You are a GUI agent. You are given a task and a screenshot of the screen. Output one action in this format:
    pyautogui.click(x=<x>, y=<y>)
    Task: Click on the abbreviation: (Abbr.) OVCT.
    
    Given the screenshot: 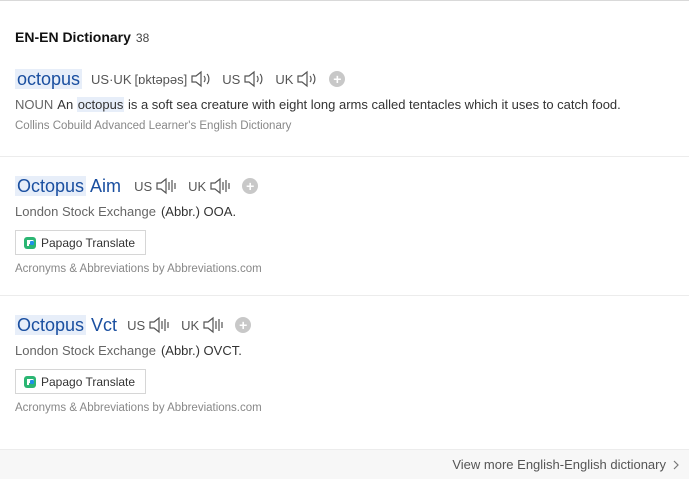 What is the action you would take?
    pyautogui.click(x=201, y=350)
    